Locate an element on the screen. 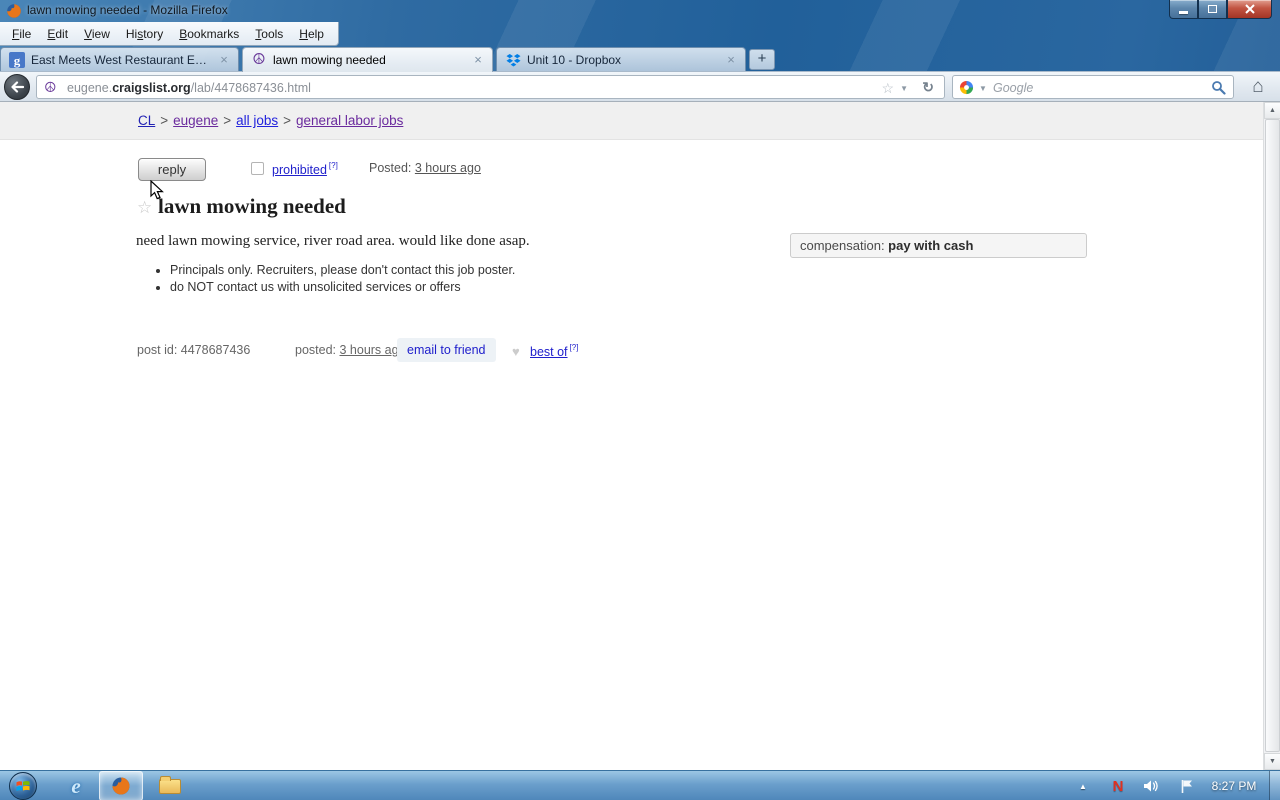 The width and height of the screenshot is (1280, 800). email-to-friend-link: email to friend is located at coordinates (446, 350).